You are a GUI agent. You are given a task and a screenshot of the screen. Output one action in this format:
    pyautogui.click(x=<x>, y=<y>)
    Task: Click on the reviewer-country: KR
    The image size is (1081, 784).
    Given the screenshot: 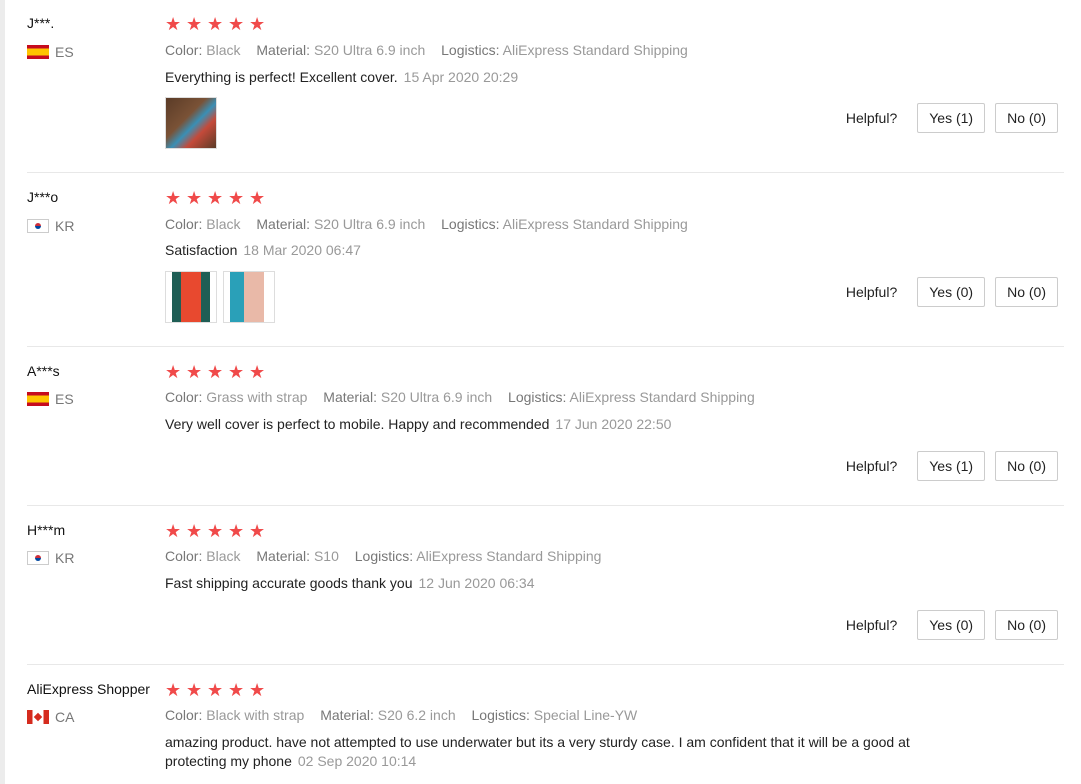 What is the action you would take?
    pyautogui.click(x=50, y=226)
    